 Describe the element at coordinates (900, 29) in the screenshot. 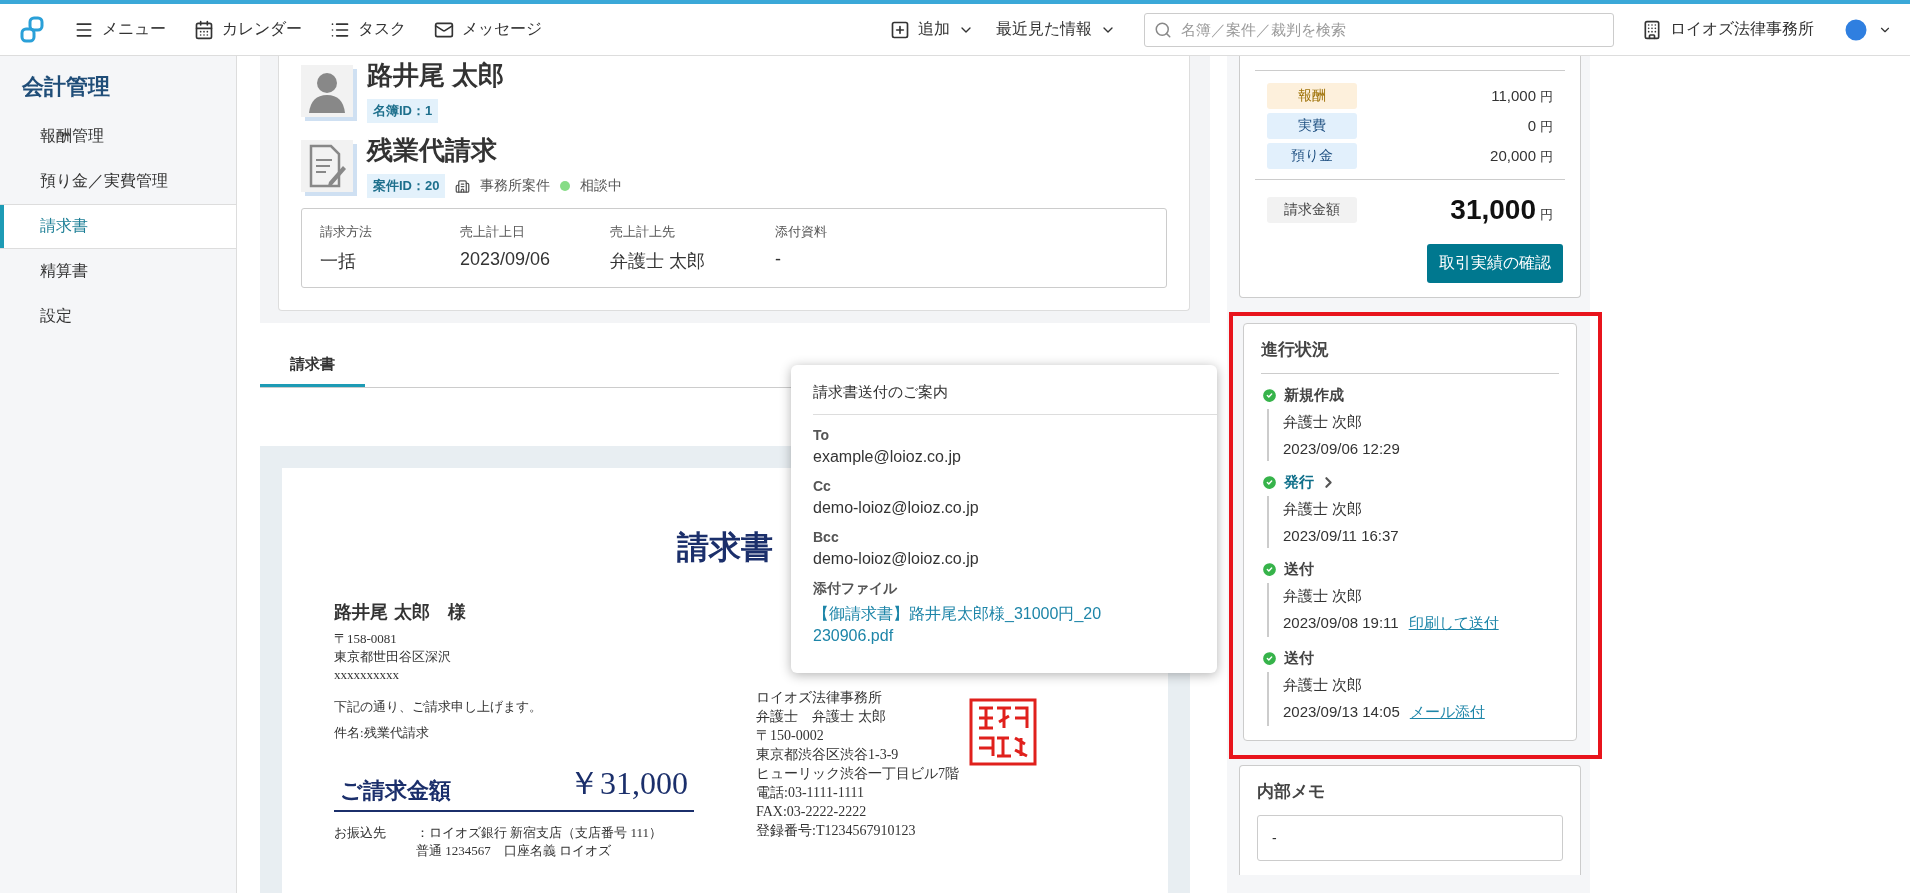

I see `plus-icon` at that location.